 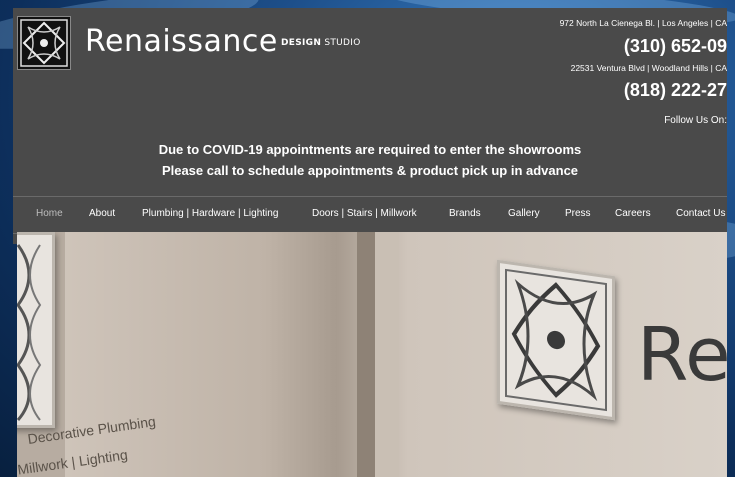 What do you see at coordinates (210, 213) in the screenshot?
I see `nav-item-plumbing-hardware-lighting: Plumbing | Hardware | Lighting` at bounding box center [210, 213].